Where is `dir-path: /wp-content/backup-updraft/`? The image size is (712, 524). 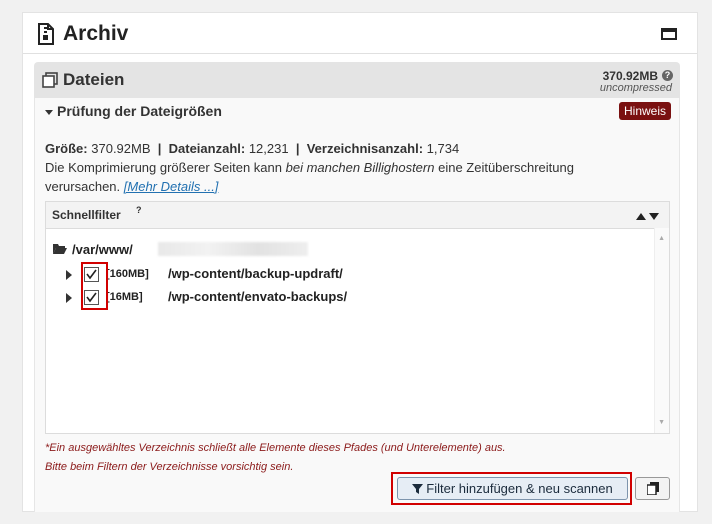
dir-path: /wp-content/backup-updraft/ is located at coordinates (255, 273).